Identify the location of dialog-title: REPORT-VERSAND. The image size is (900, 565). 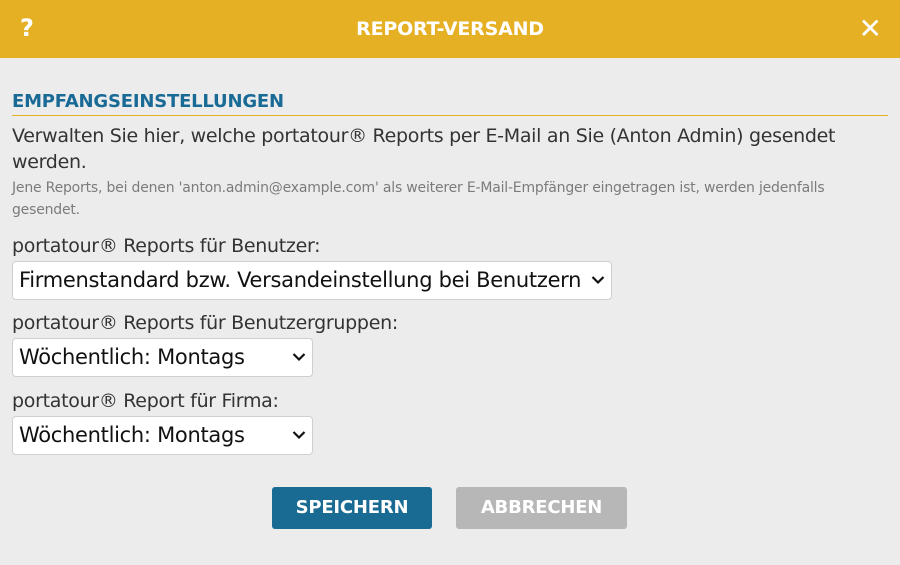
(450, 29).